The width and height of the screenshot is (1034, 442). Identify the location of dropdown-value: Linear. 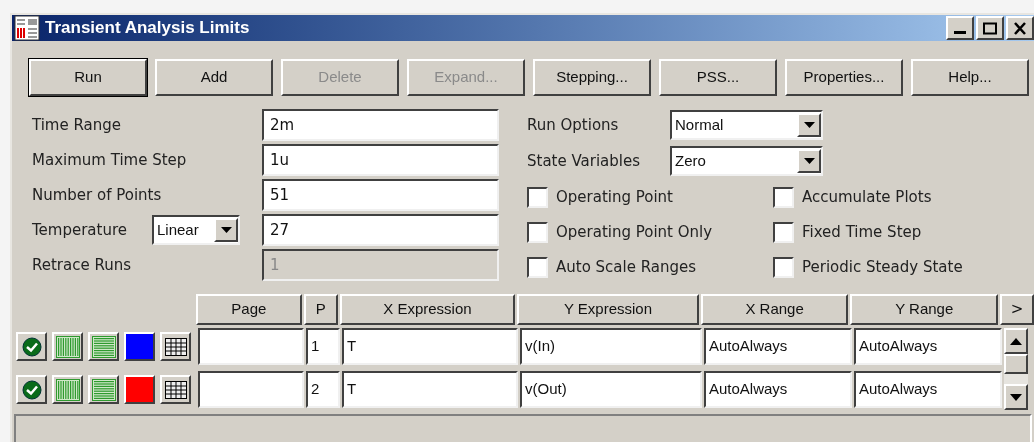
(178, 229).